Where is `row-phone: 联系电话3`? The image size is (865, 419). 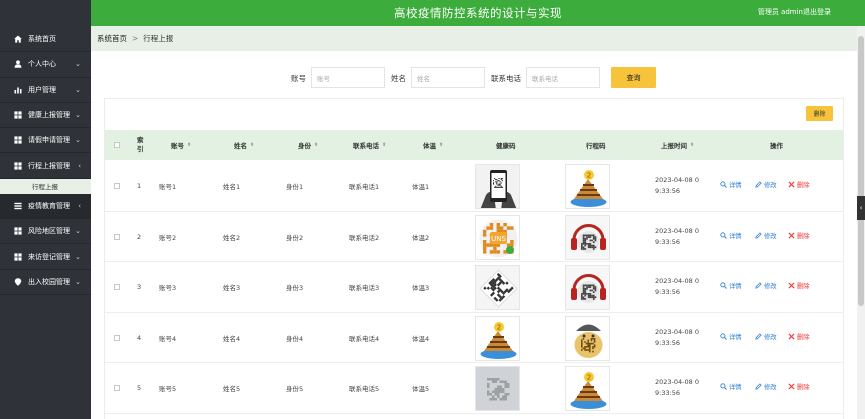 row-phone: 联系电话3 is located at coordinates (364, 288).